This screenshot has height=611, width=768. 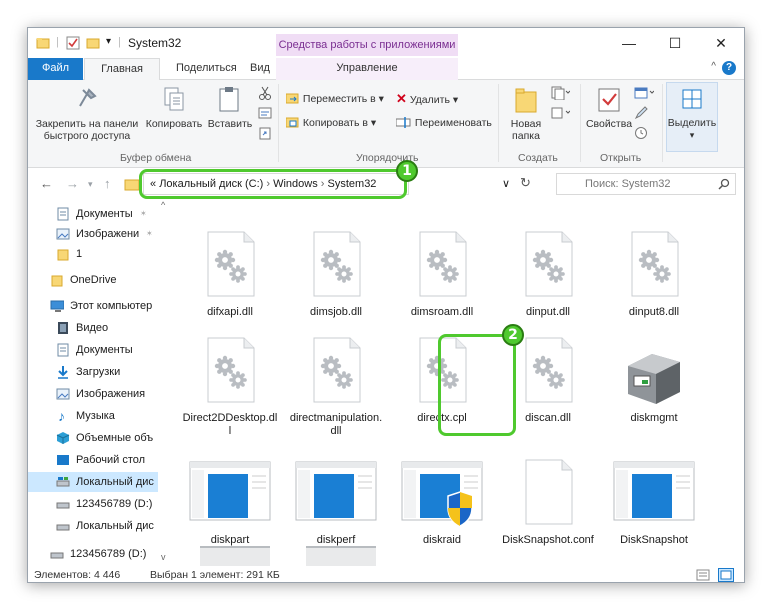 What do you see at coordinates (93, 43) in the screenshot?
I see `new-folder-icon` at bounding box center [93, 43].